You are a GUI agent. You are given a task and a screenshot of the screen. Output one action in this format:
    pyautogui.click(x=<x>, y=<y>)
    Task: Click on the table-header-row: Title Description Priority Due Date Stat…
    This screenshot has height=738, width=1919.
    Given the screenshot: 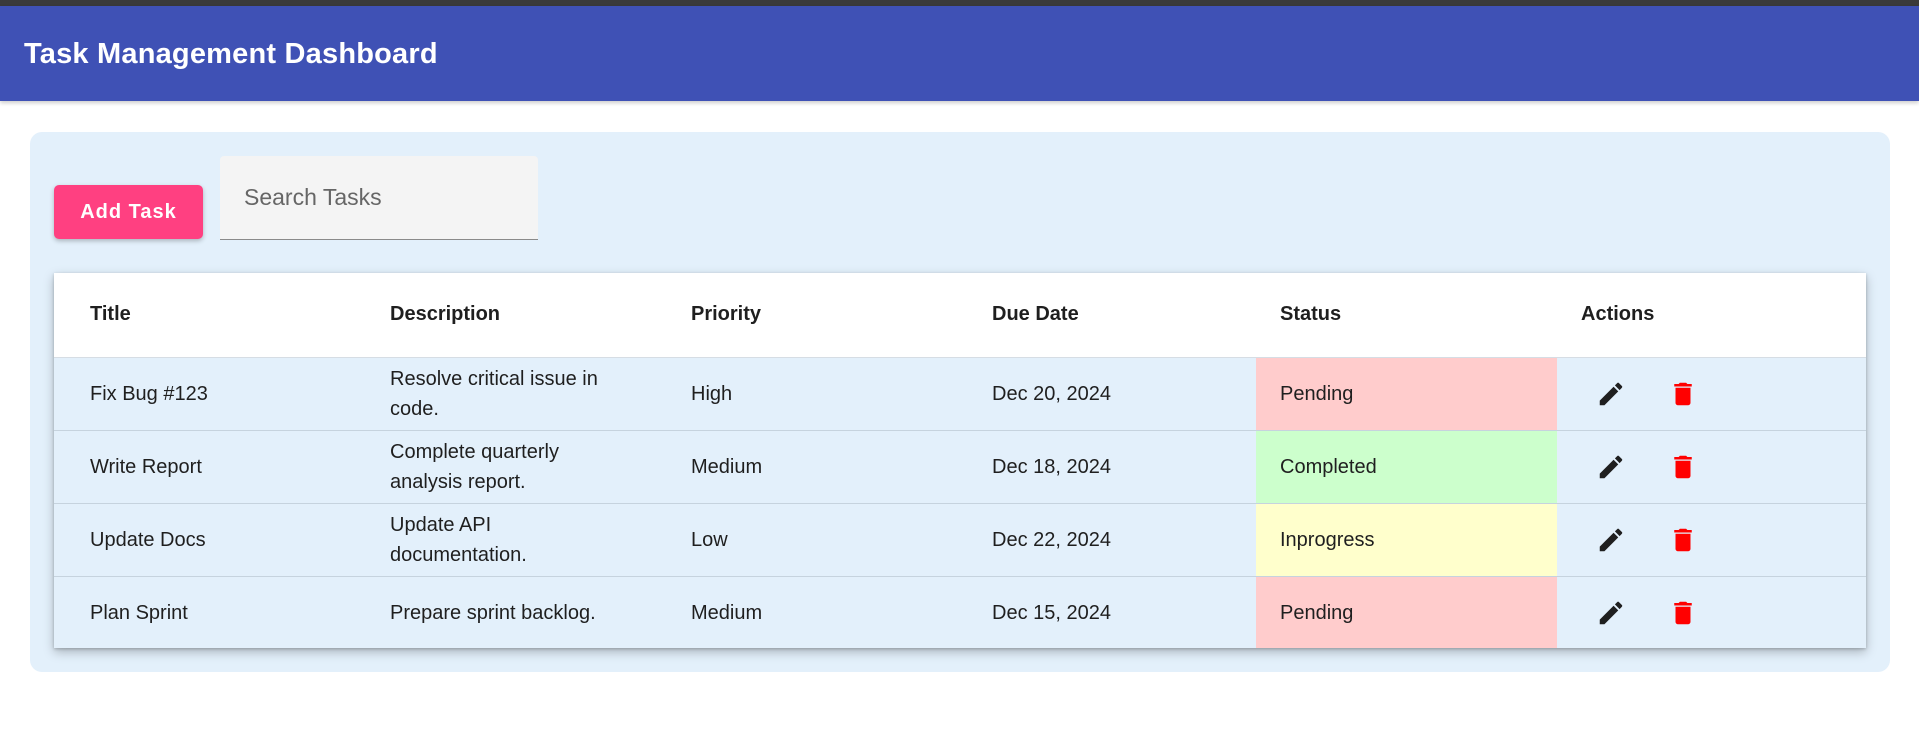 What is the action you would take?
    pyautogui.click(x=960, y=315)
    